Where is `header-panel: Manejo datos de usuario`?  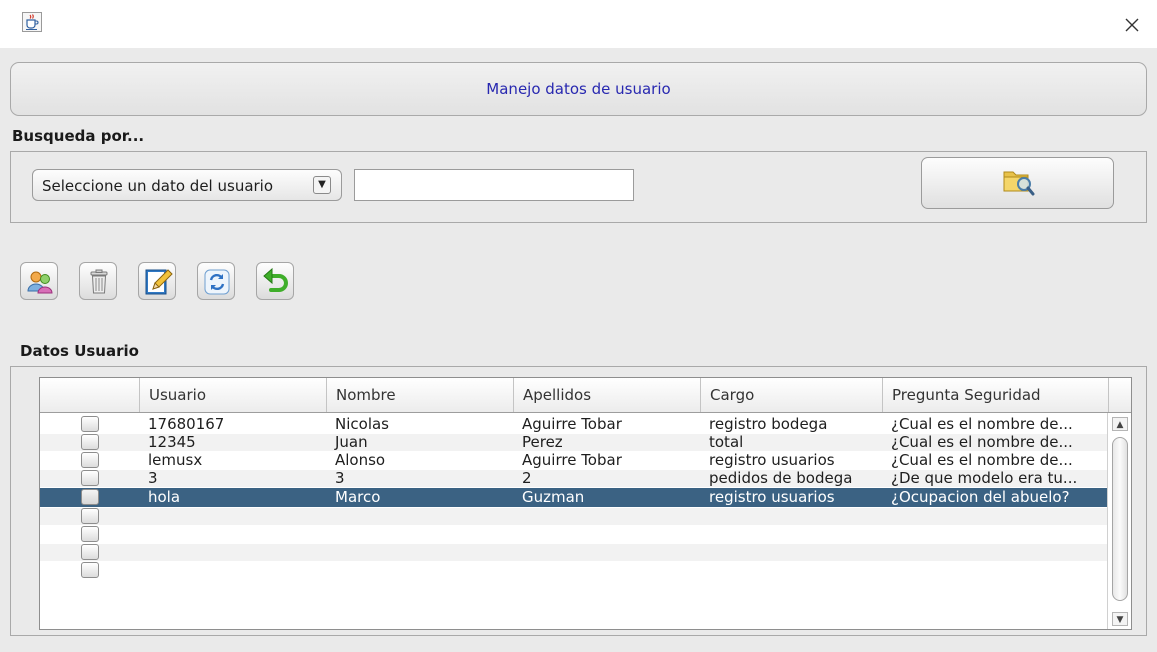
header-panel: Manejo datos de usuario is located at coordinates (578, 89).